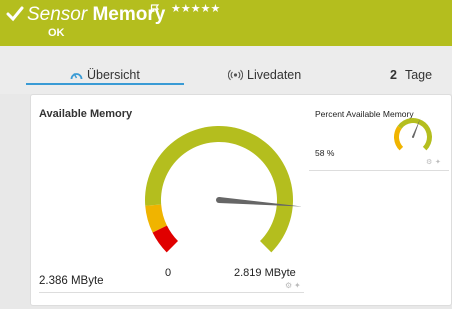 The width and height of the screenshot is (452, 309). Describe the element at coordinates (155, 9) in the screenshot. I see `flag-icon` at that location.